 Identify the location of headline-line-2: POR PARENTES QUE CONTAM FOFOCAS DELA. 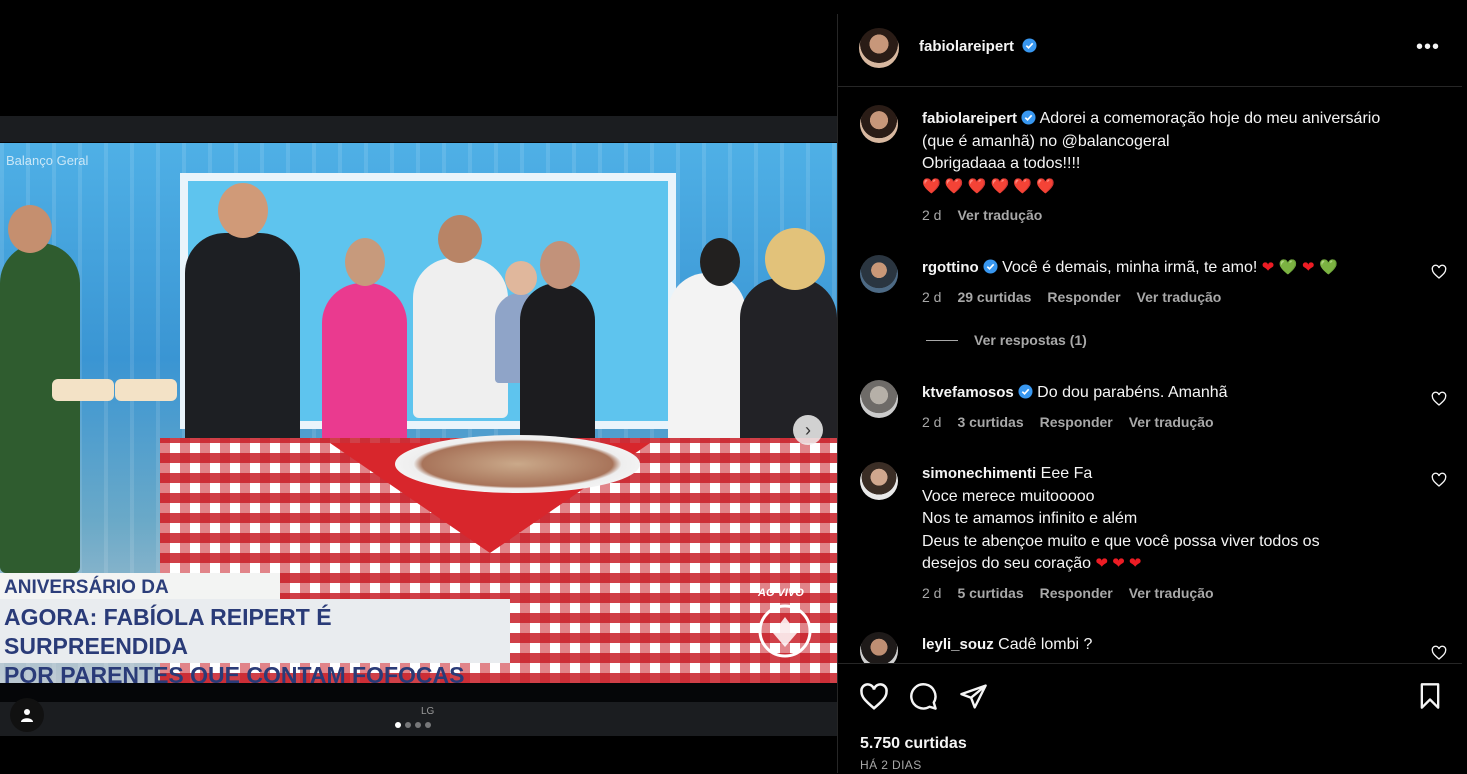
(234, 672).